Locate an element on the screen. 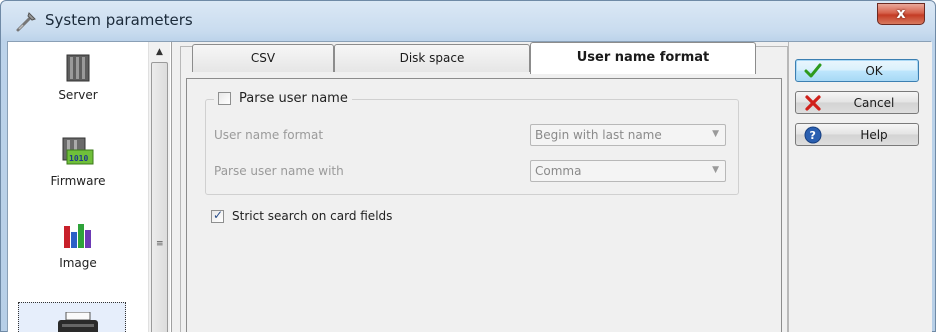  scroll-up-arrow-icon: ▲ is located at coordinates (159, 52).